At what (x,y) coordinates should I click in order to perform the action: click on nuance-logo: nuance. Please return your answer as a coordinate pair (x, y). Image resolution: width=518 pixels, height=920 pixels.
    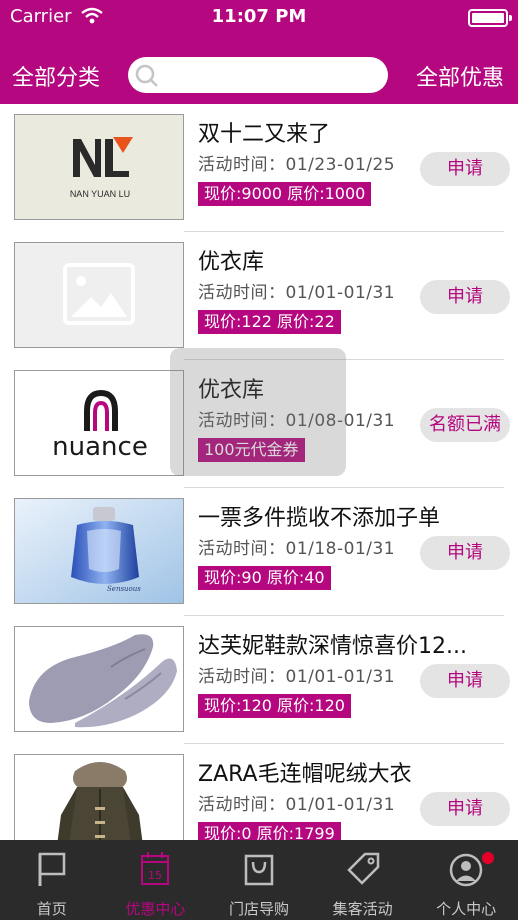
    Looking at the image, I should click on (99, 423).